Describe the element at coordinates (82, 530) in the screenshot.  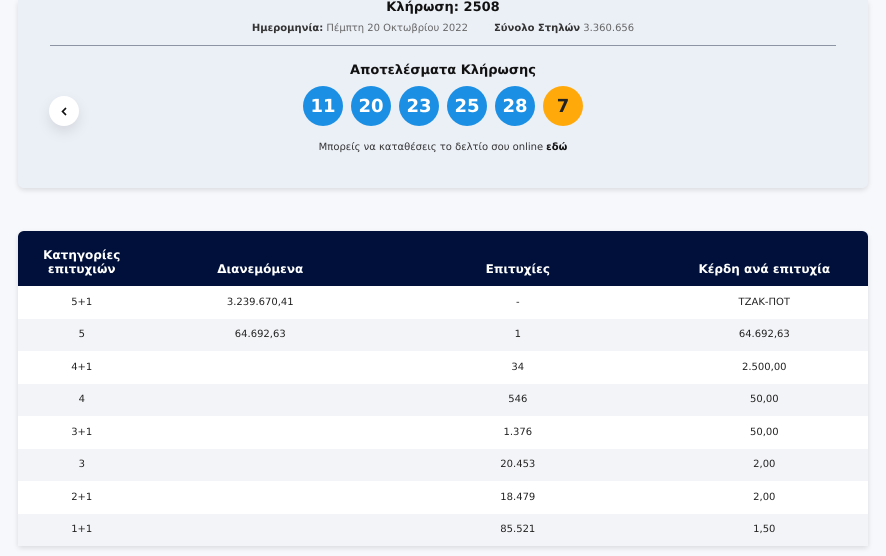
I see `table-cell-text: 1+1` at that location.